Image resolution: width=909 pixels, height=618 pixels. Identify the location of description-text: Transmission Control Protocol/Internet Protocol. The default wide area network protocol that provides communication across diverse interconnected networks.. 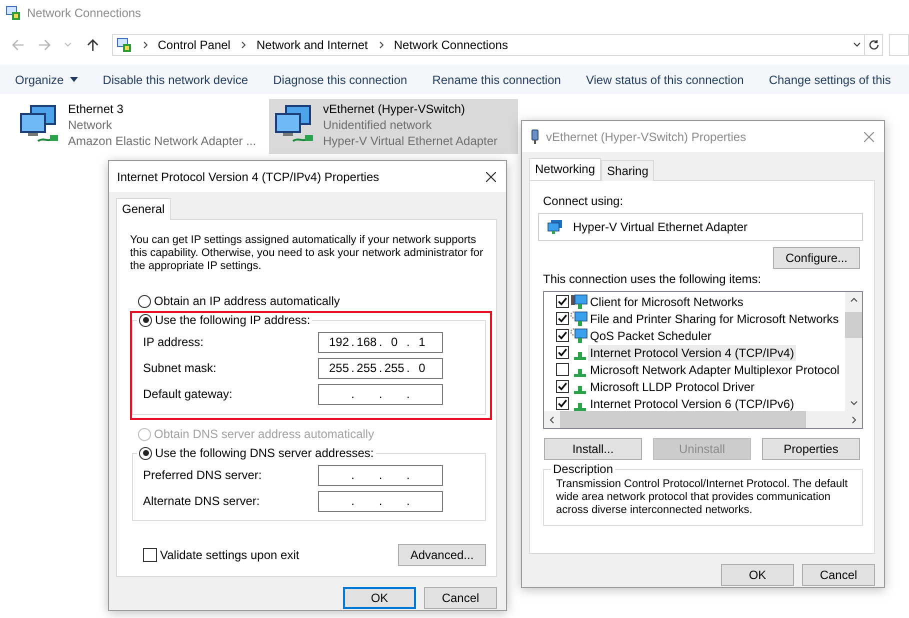
(702, 497).